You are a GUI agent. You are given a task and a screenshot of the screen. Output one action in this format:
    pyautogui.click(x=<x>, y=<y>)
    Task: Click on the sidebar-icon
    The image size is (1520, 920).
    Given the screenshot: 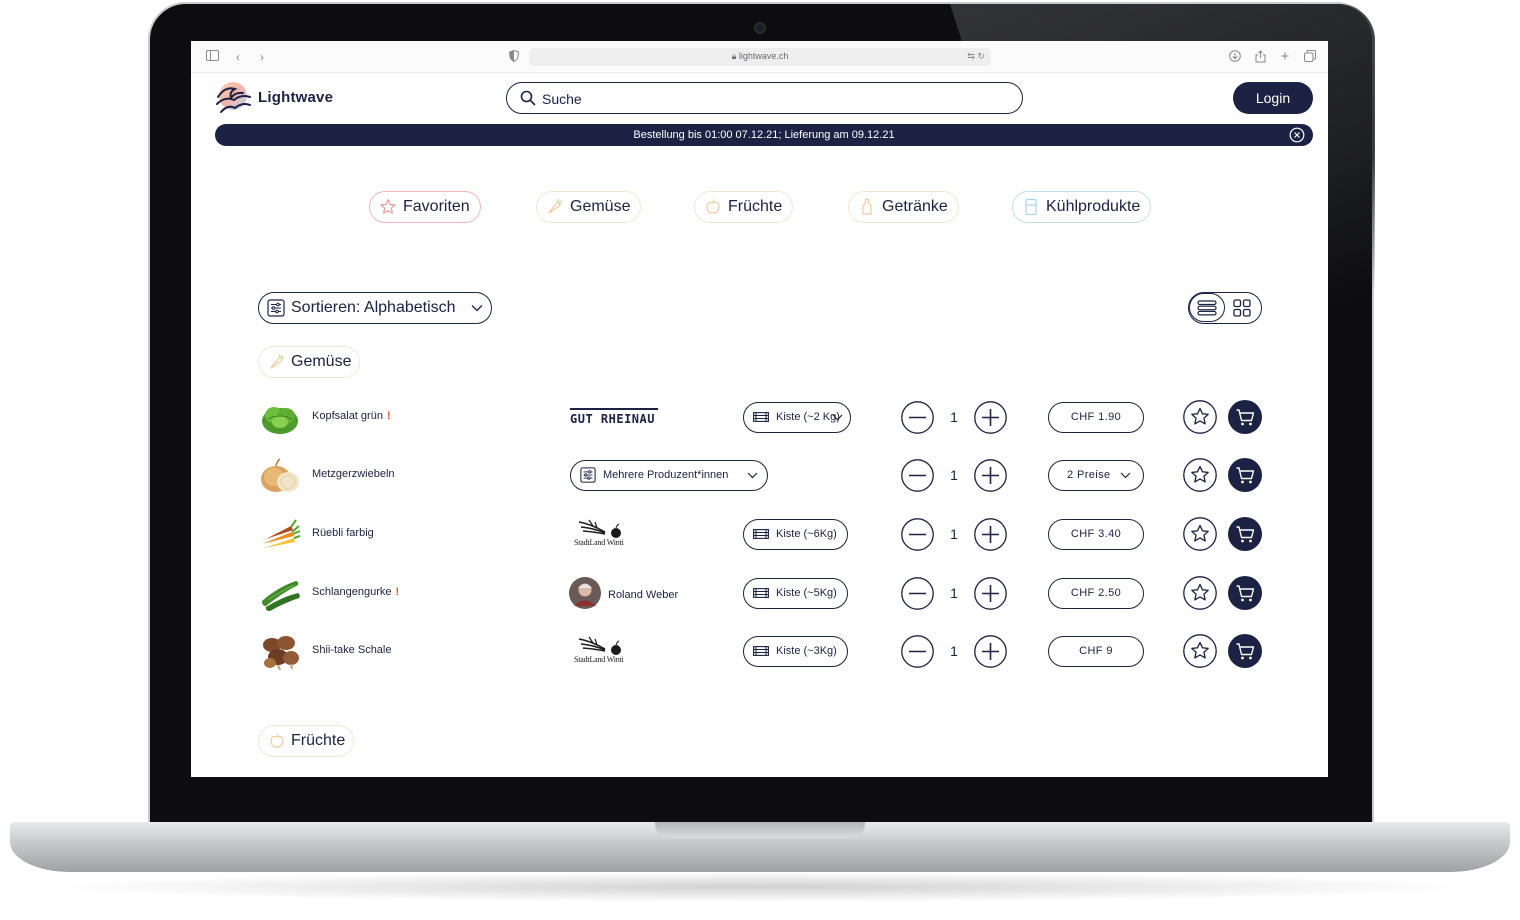 What is the action you would take?
    pyautogui.click(x=212, y=57)
    